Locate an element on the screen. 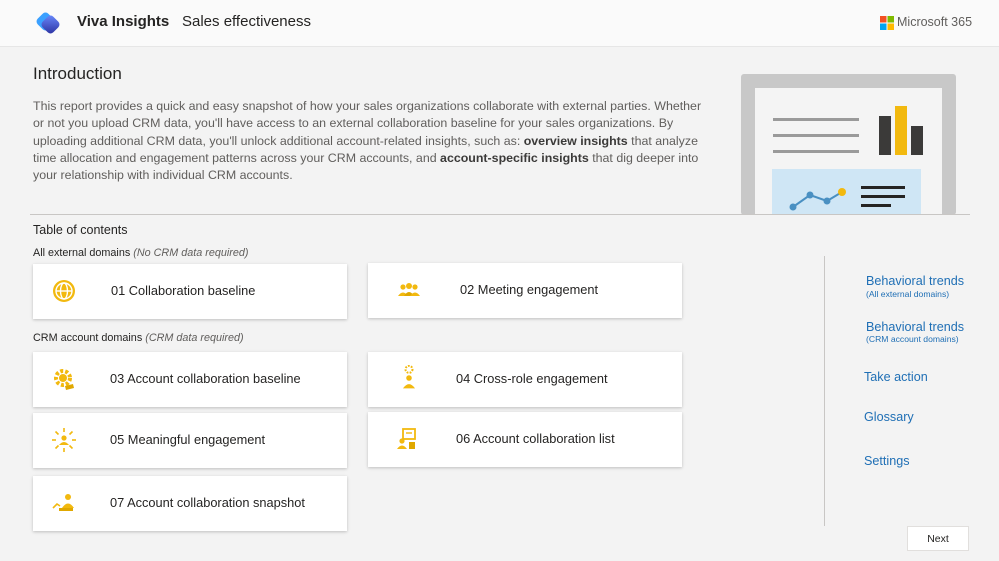  toc-card-label: 04 Cross-role engagement is located at coordinates (532, 378).